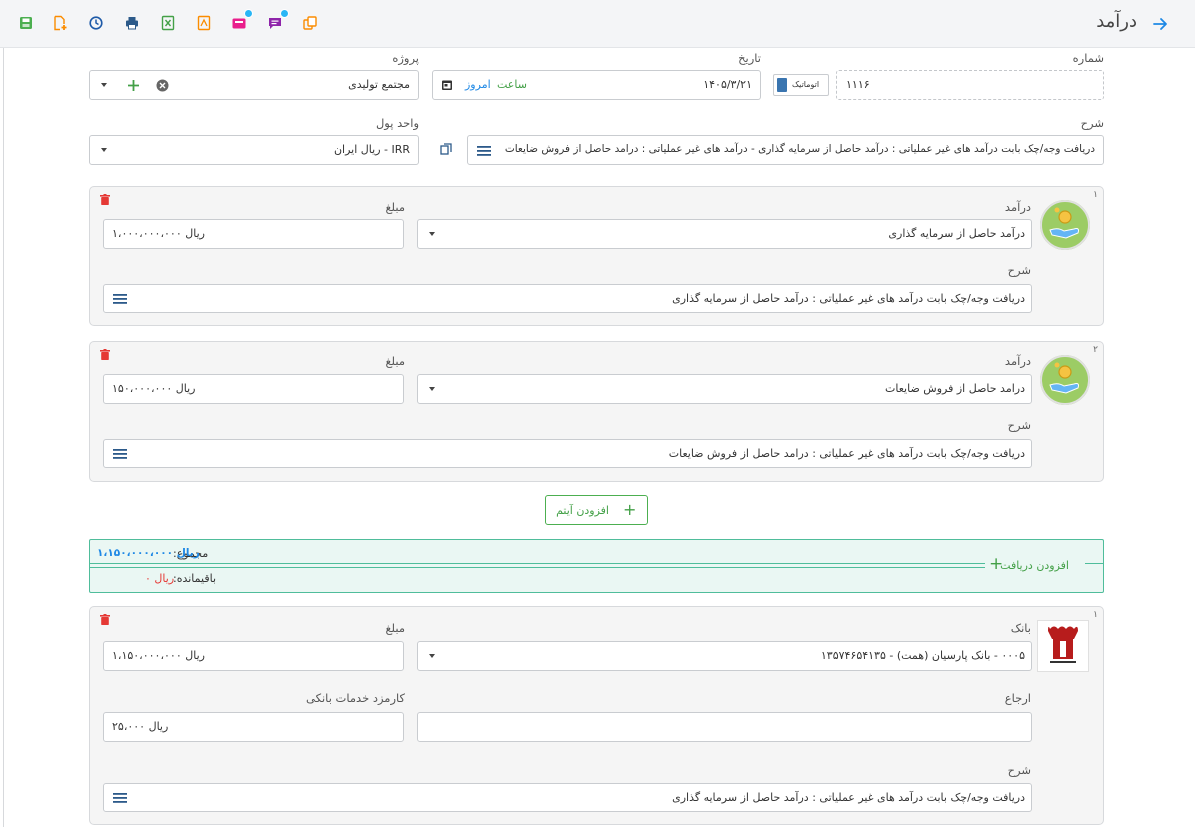 This screenshot has width=1195, height=827. I want to click on add-receipt-button: + افزودن دریافت, so click(1035, 565).